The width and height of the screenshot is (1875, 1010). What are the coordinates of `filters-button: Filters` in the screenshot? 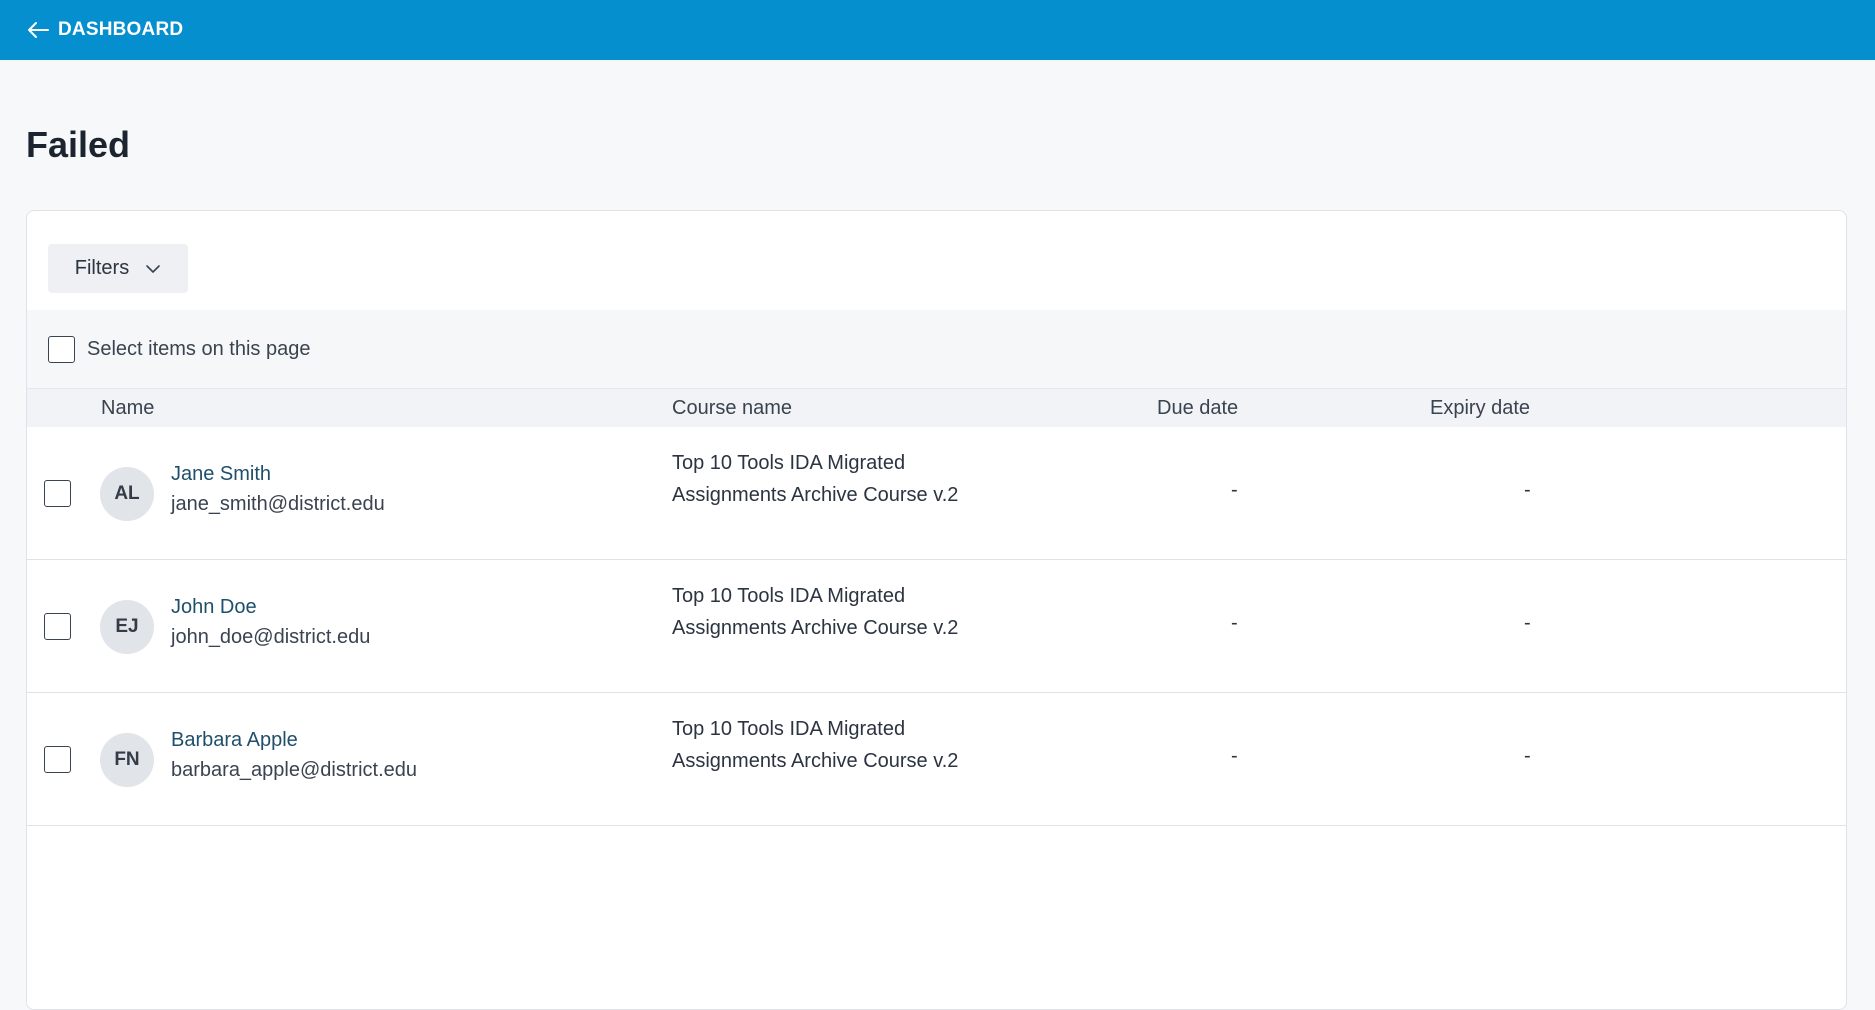 It's located at (118, 268).